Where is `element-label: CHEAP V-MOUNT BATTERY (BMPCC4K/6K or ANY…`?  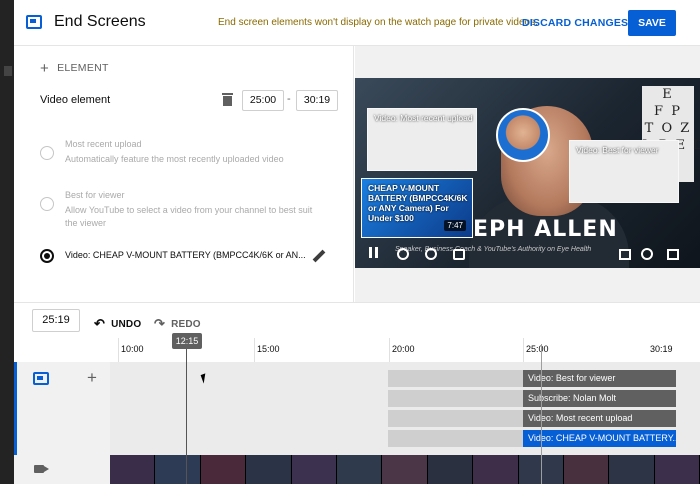 element-label: CHEAP V-MOUNT BATTERY (BMPCC4K/6K or ANY… is located at coordinates (418, 203).